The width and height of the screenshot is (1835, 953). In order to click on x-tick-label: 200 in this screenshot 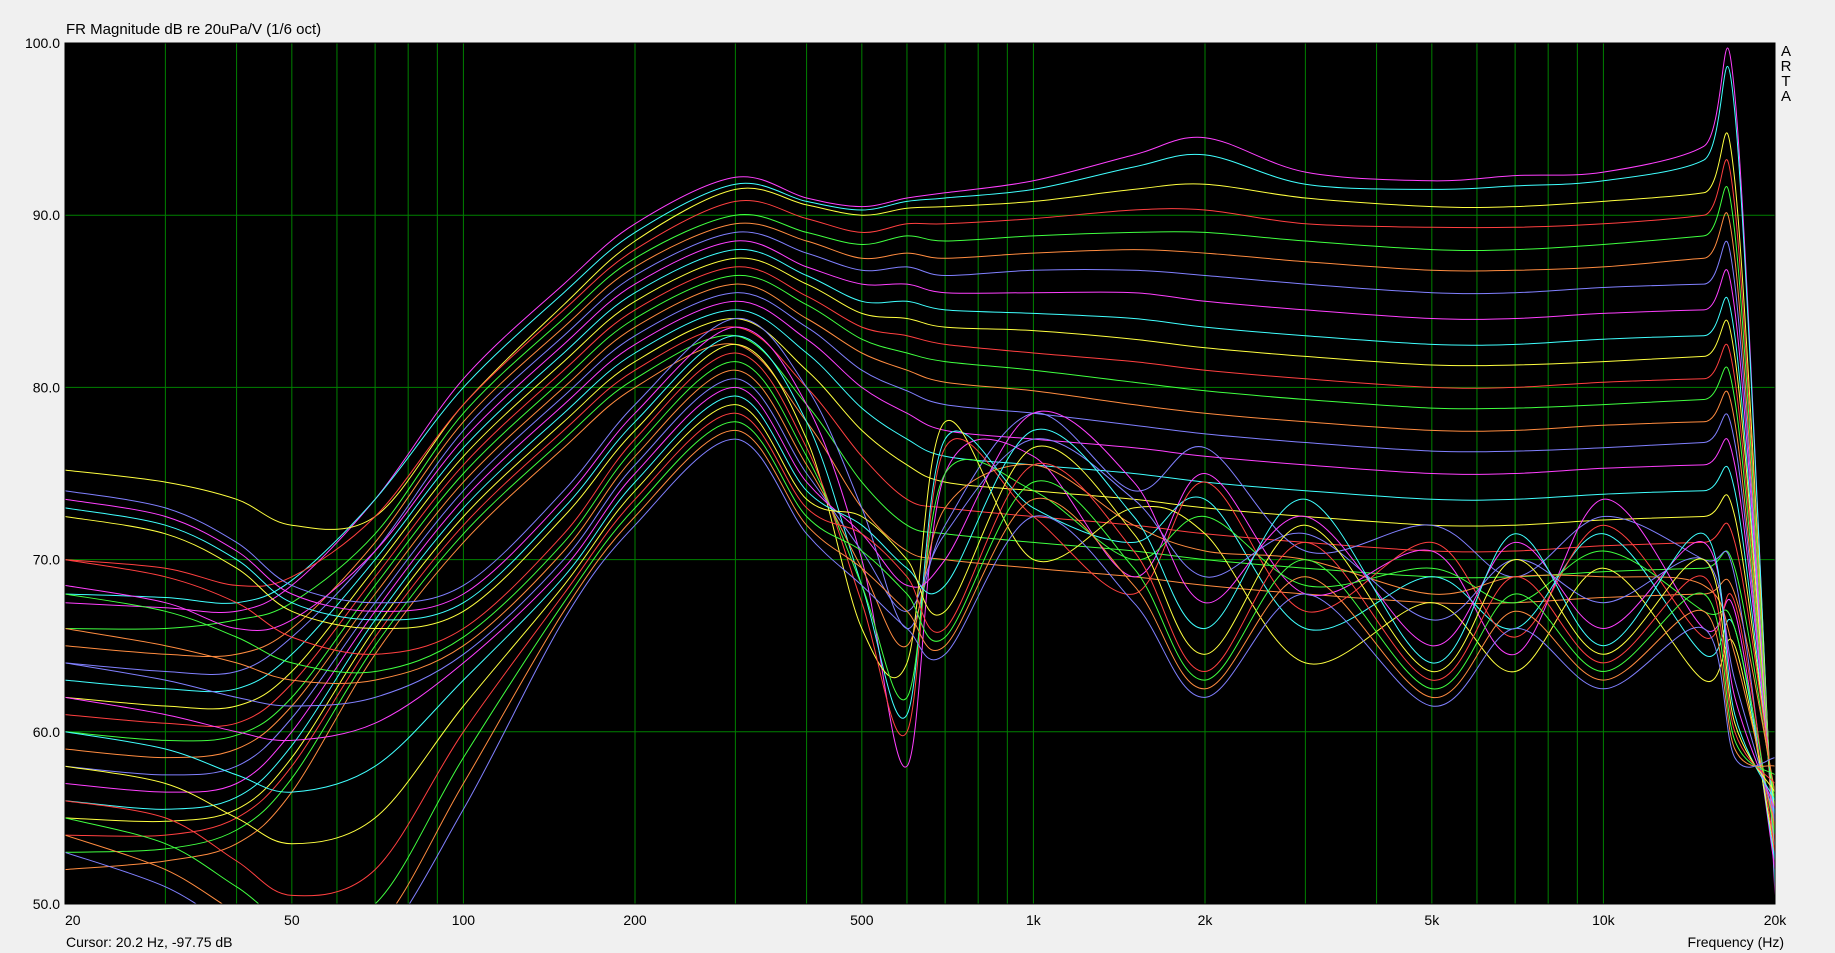, I will do `click(635, 920)`.